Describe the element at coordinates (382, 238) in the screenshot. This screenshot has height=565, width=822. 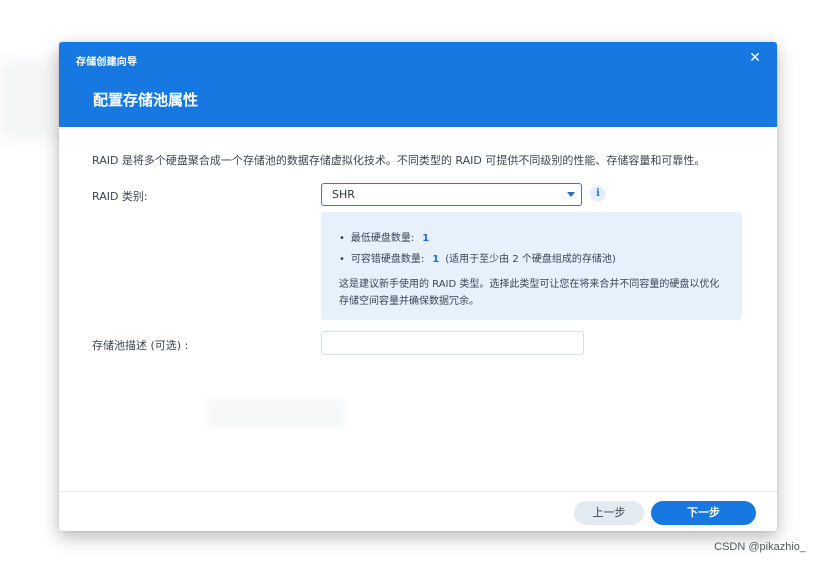
I see `min-disks-label: 最低硬盘数量:` at that location.